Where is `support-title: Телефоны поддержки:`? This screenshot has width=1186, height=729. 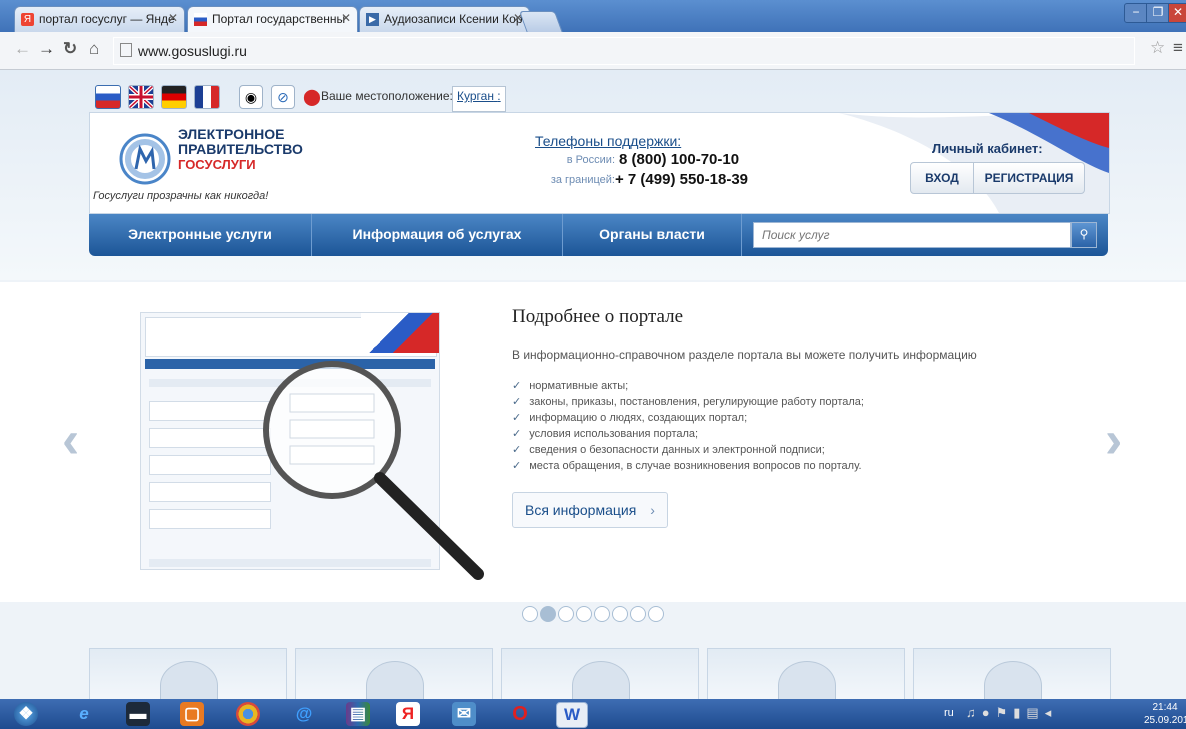 support-title: Телефоны поддержки: is located at coordinates (608, 141).